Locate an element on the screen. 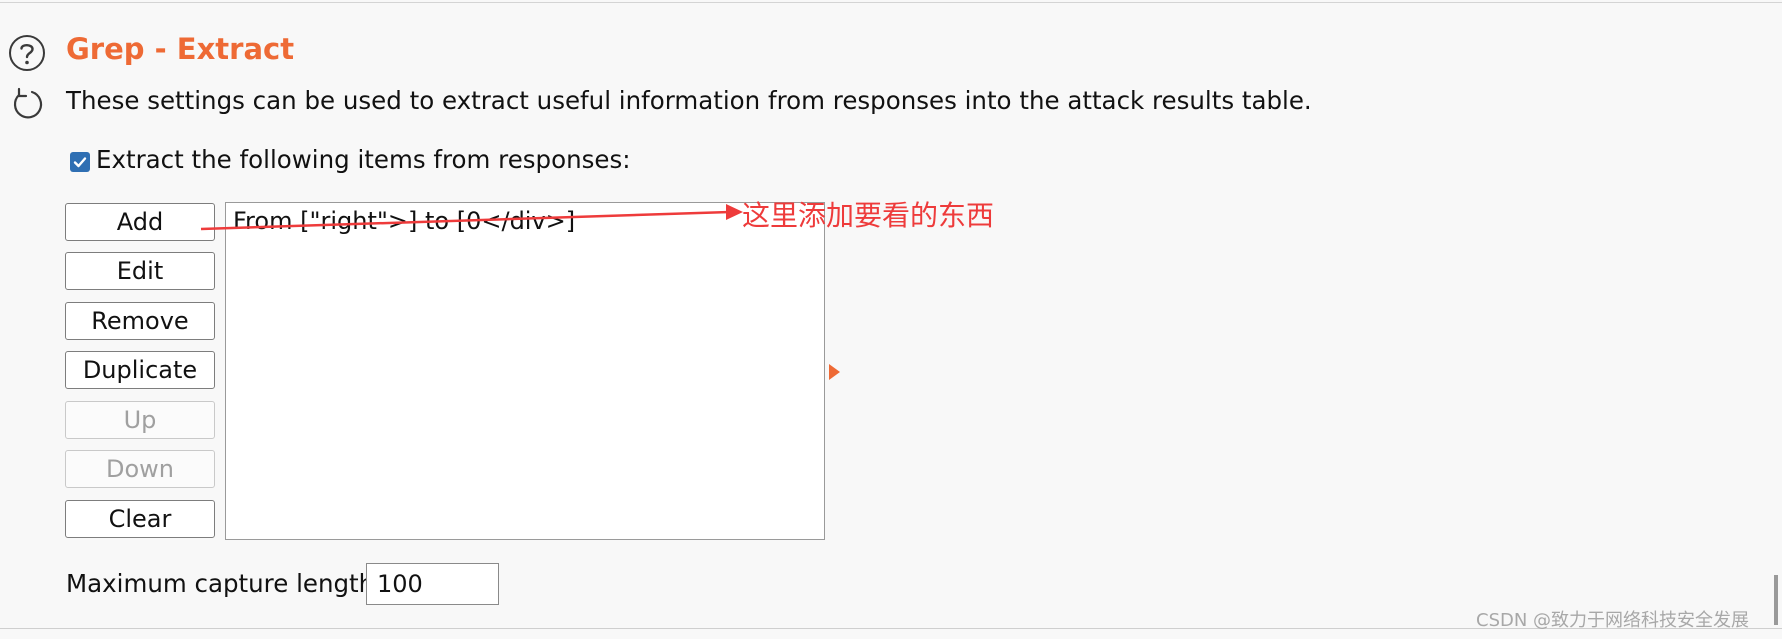 Image resolution: width=1782 pixels, height=639 pixels. up-button: Up is located at coordinates (140, 420).